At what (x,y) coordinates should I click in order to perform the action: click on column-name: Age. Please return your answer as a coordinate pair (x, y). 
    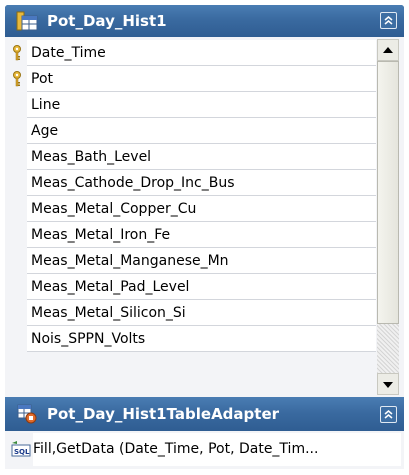
    Looking at the image, I should click on (201, 131).